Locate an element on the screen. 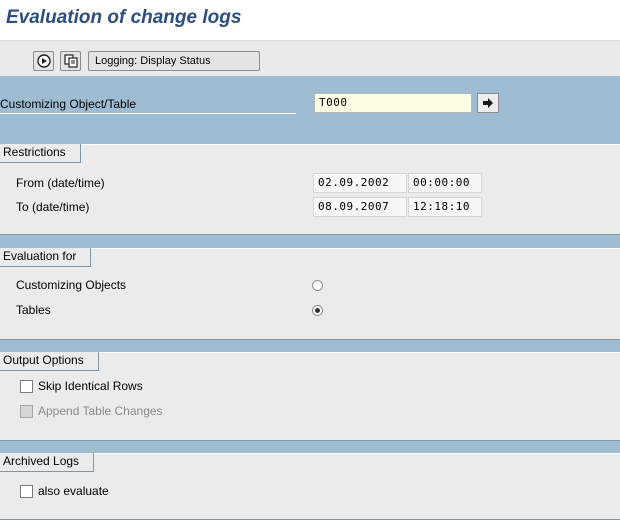  customizing-object-label: Customizing Object/Table is located at coordinates (68, 104).